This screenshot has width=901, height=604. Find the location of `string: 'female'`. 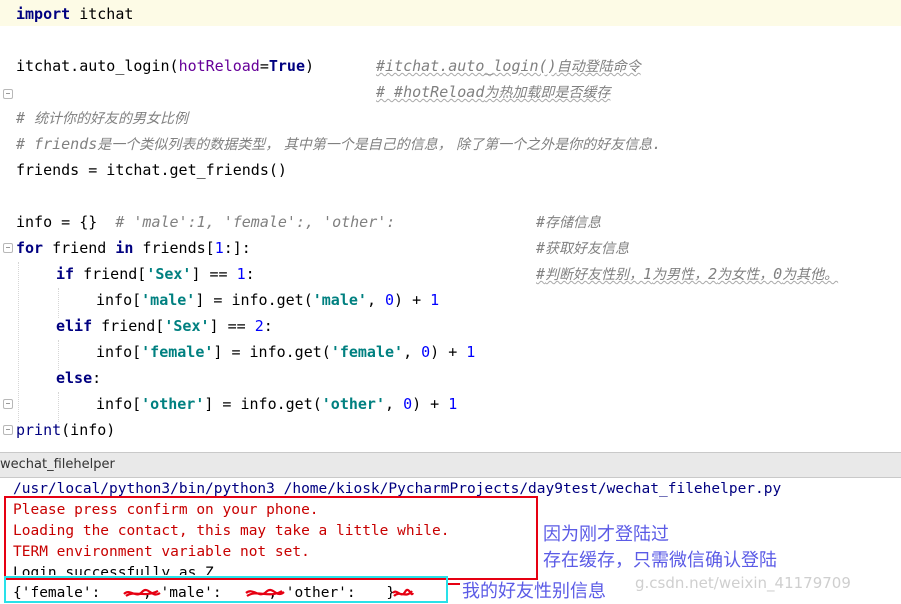

string: 'female' is located at coordinates (177, 352).